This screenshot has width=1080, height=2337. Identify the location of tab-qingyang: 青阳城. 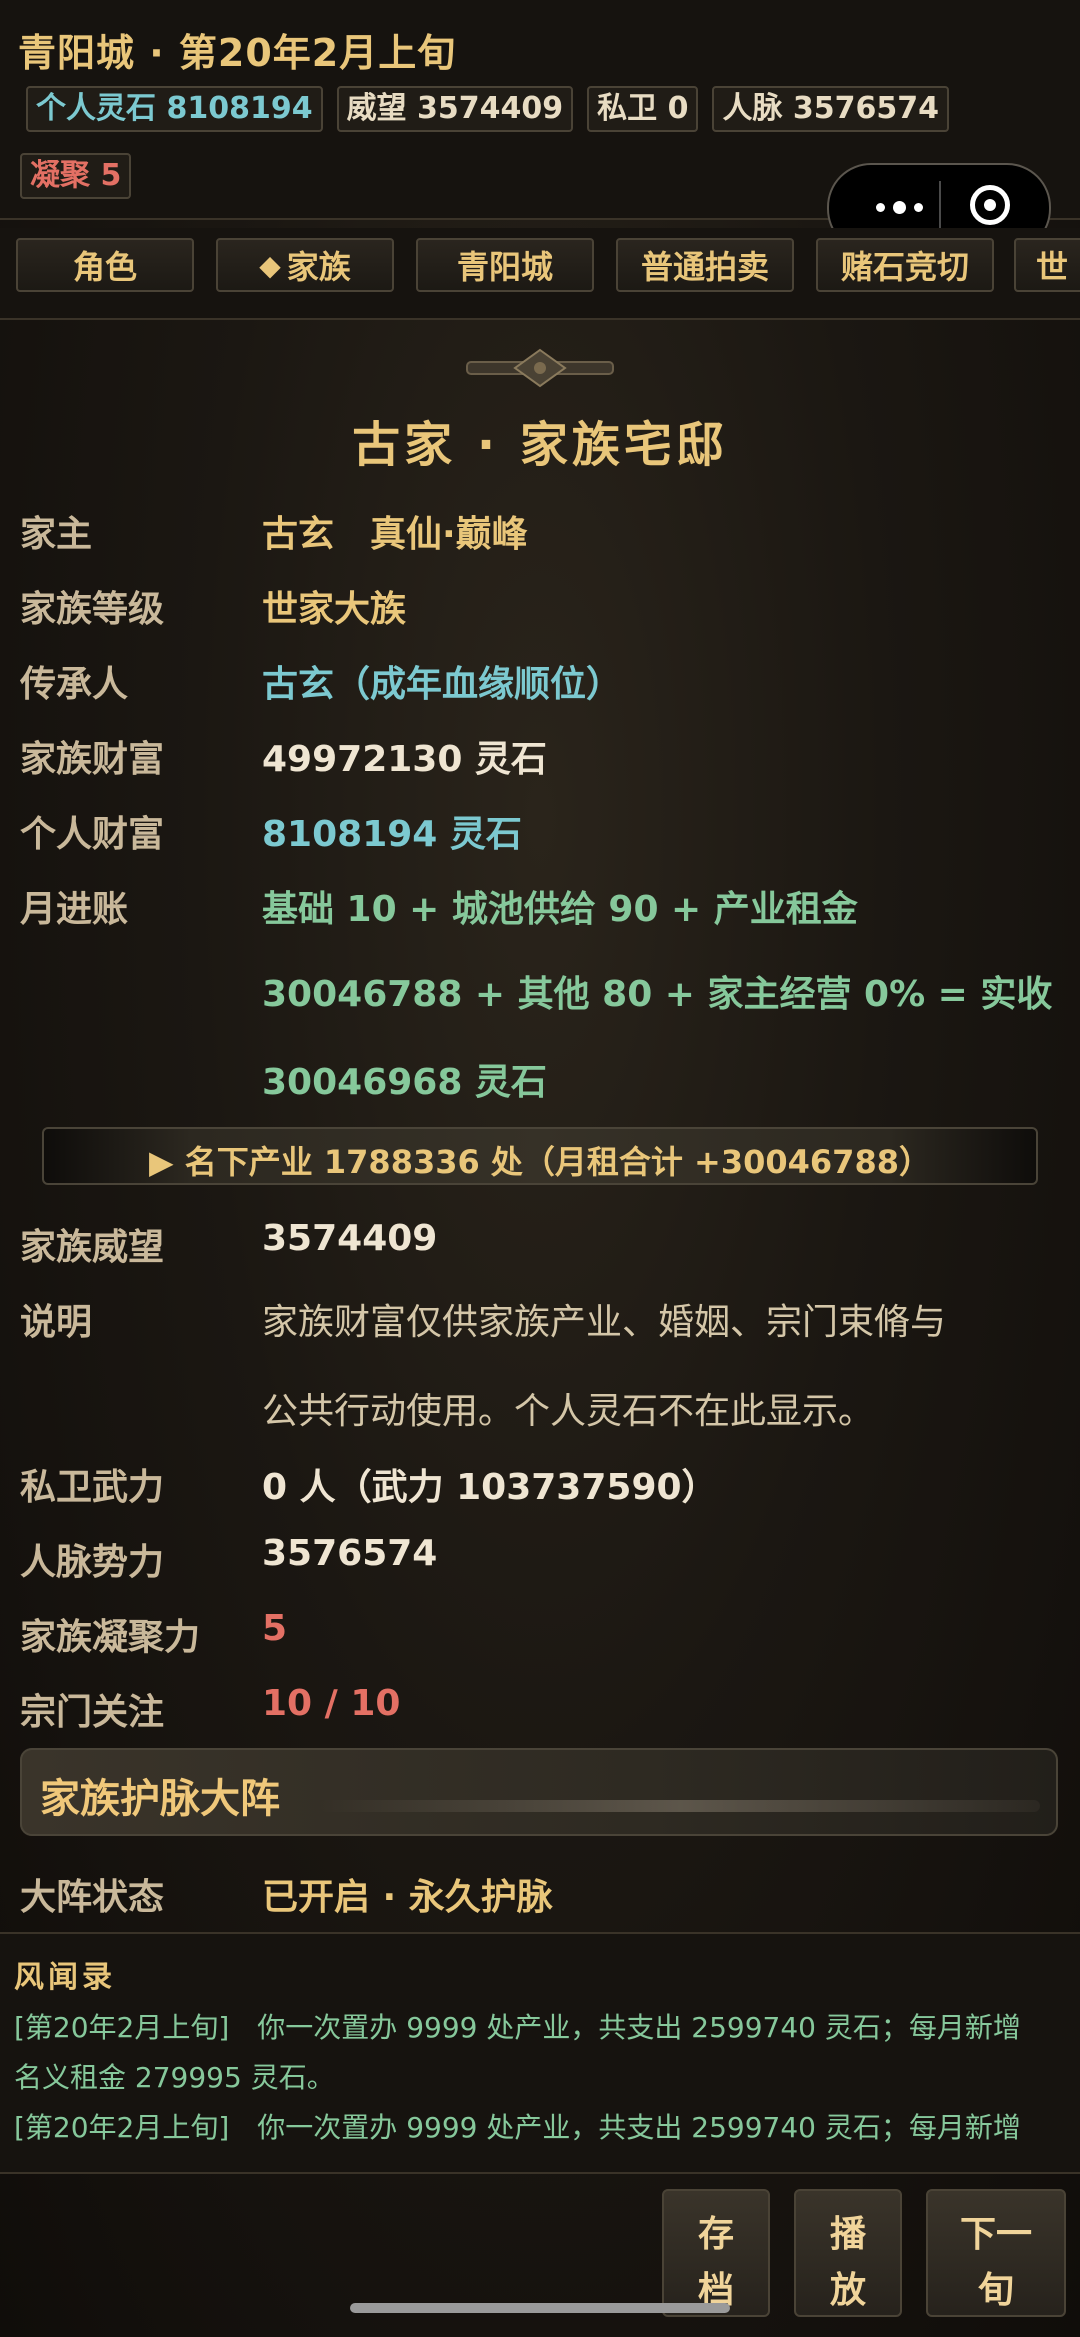
(505, 265).